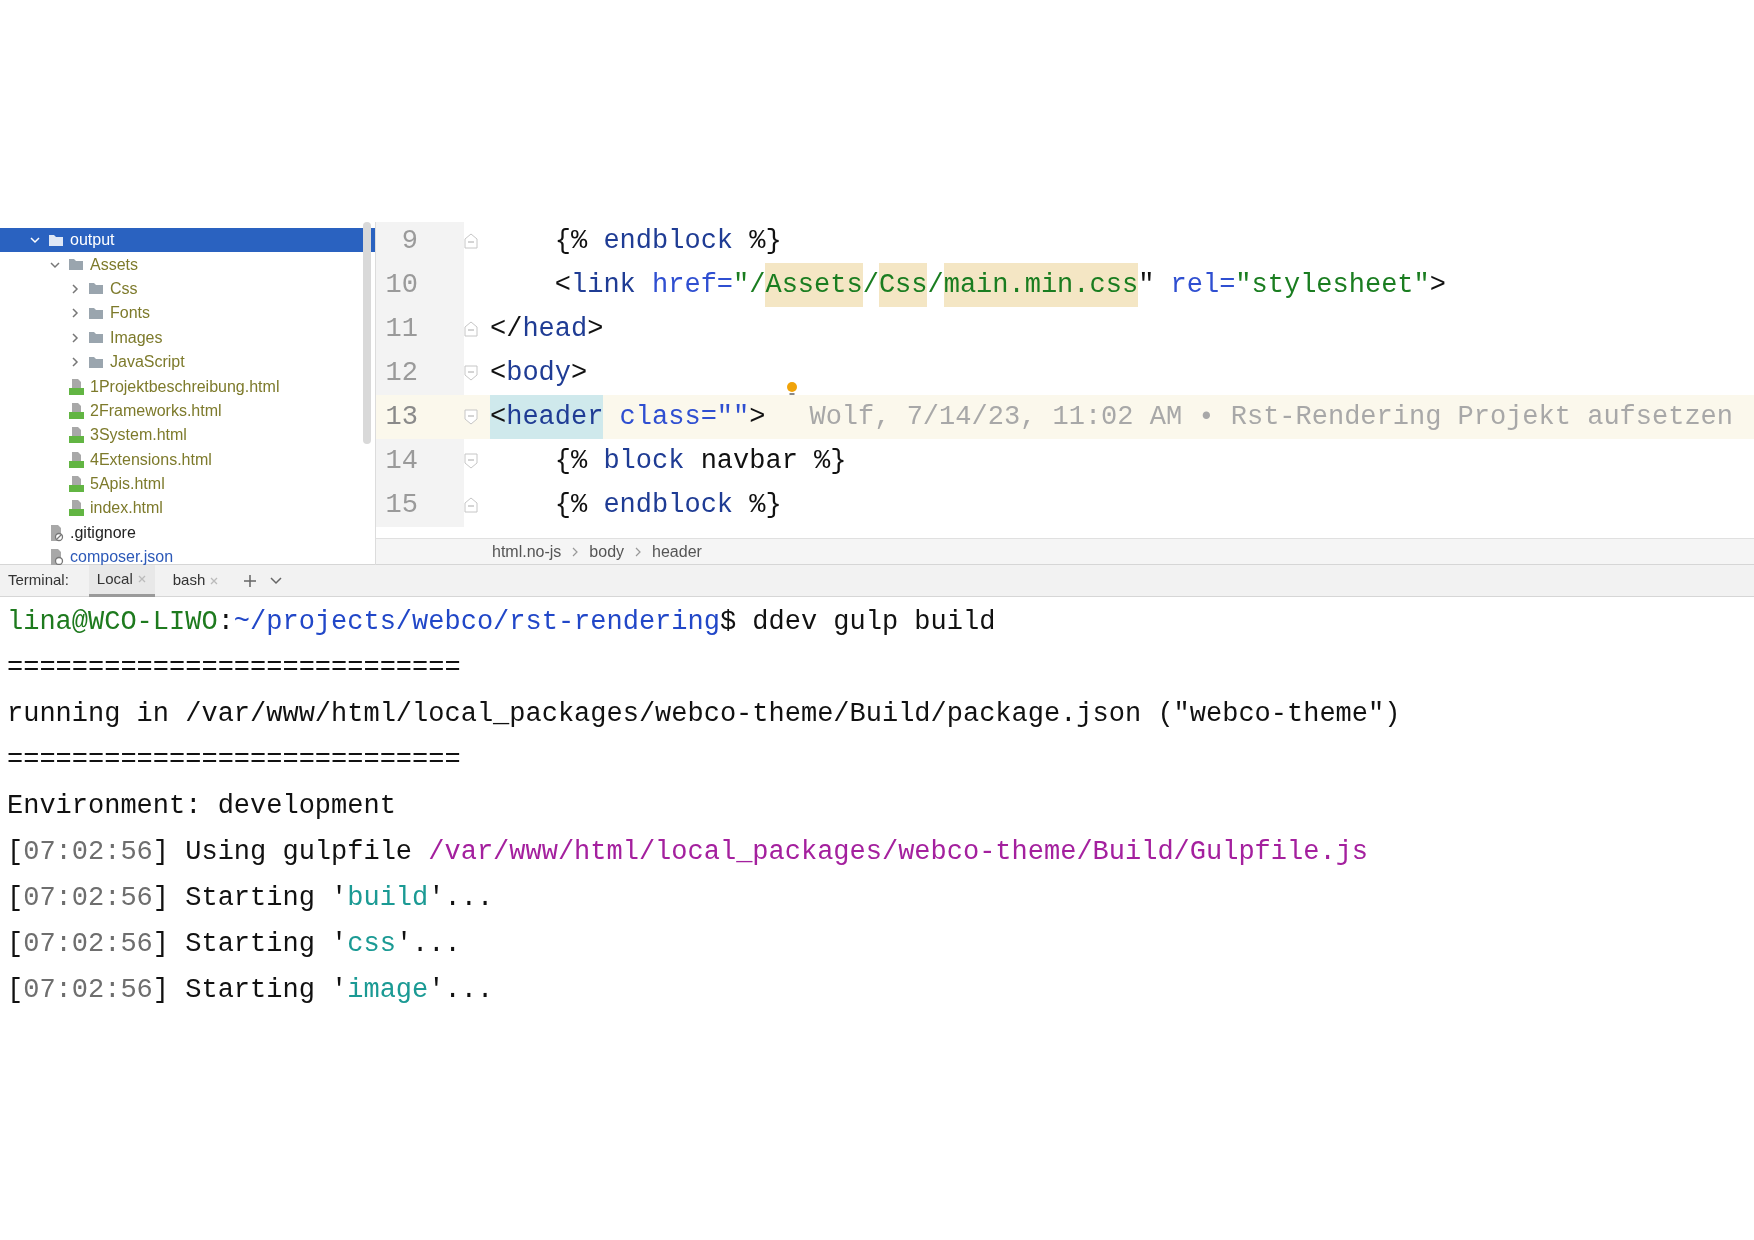 Image resolution: width=1754 pixels, height=1240 pixels. I want to click on tree-item: 5Apis.html, so click(187, 484).